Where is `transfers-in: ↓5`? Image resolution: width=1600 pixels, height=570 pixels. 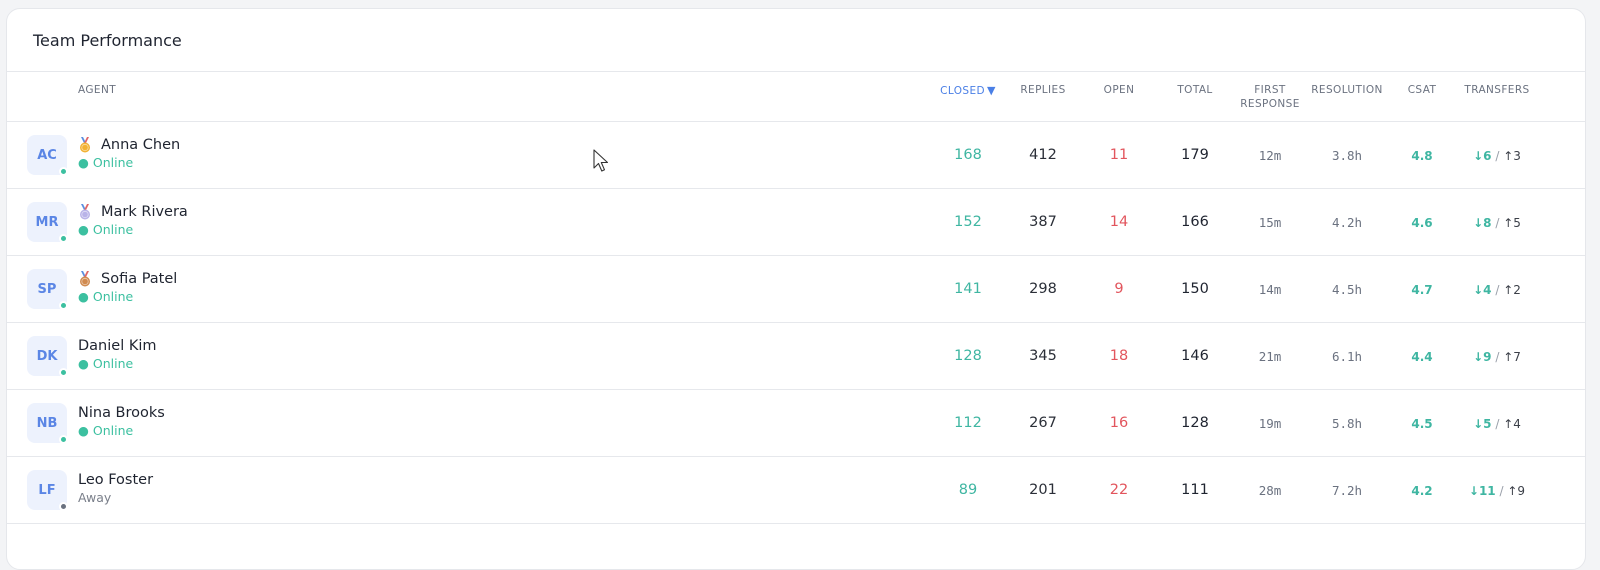 transfers-in: ↓5 is located at coordinates (1482, 424).